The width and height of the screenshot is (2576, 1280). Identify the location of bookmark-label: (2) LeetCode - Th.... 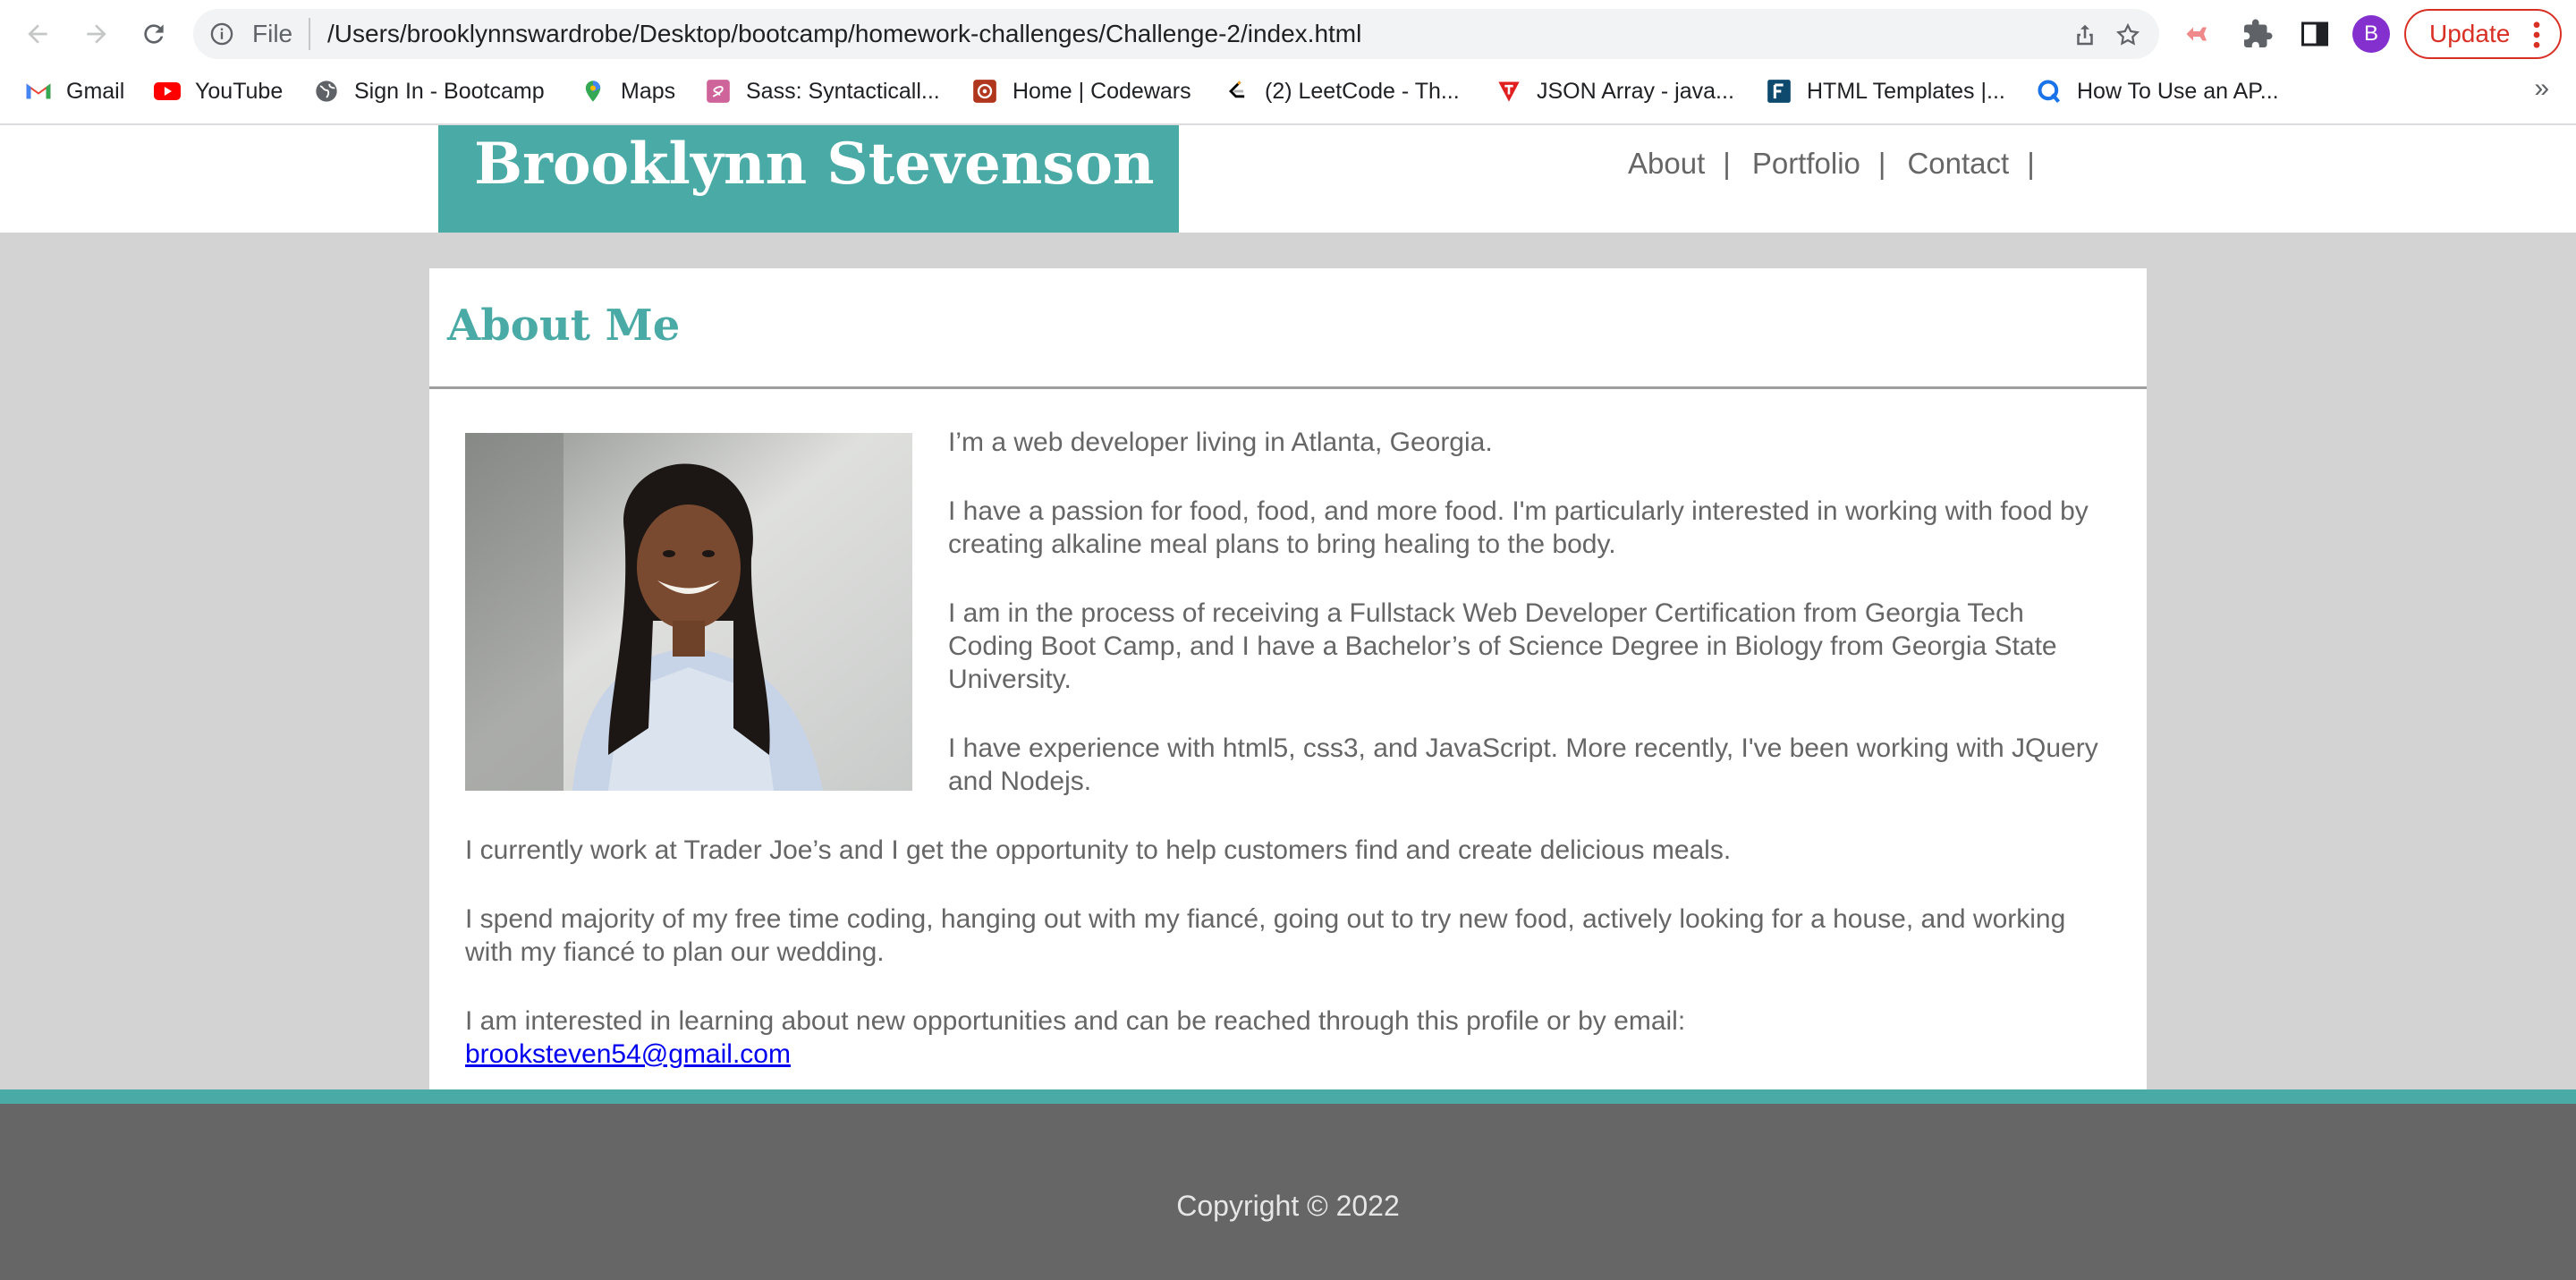
(1362, 91).